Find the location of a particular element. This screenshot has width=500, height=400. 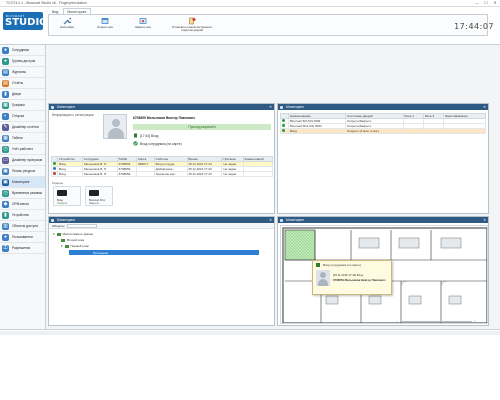

settings-label: Настройки is located at coordinates (67, 27).